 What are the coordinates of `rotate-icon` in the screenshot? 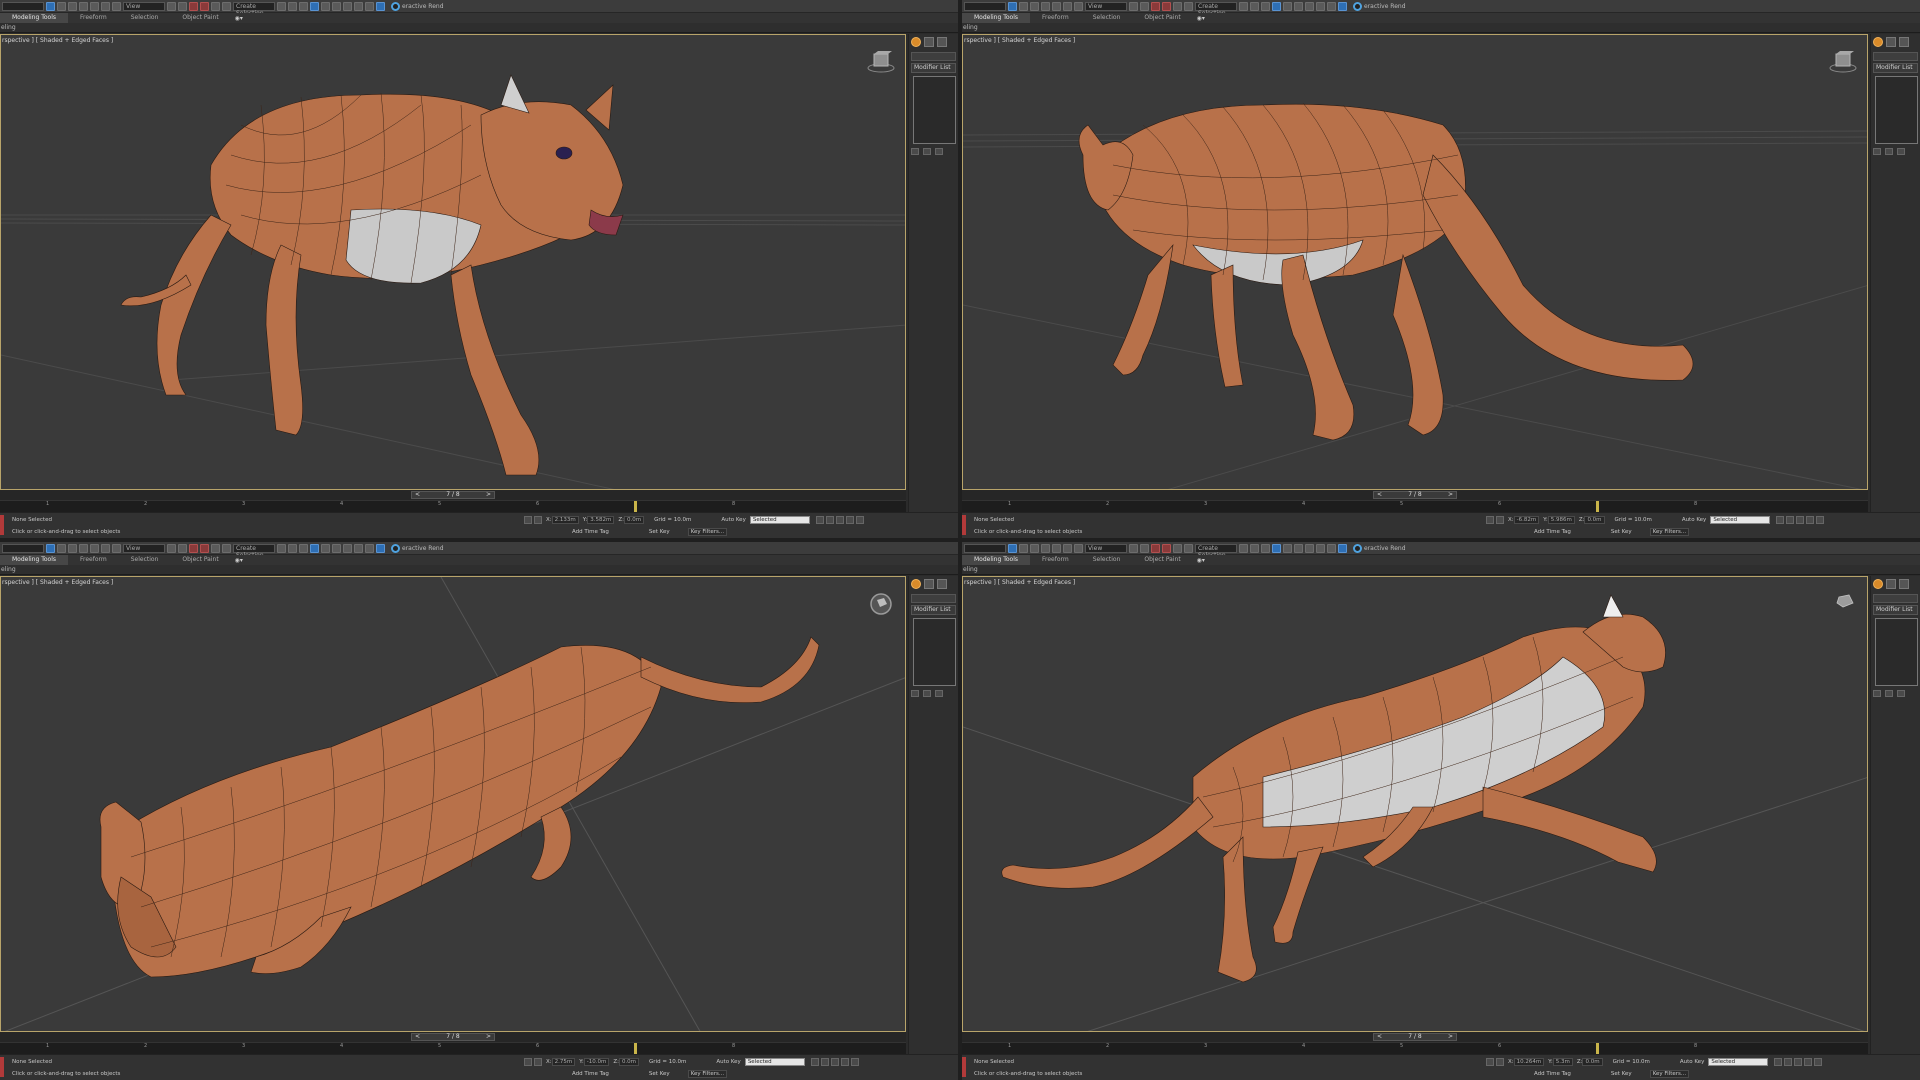 It's located at (105, 6).